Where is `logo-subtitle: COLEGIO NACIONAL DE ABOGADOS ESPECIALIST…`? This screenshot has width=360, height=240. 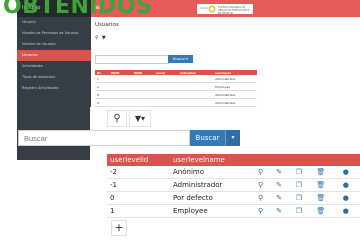 logo-subtitle: COLEGIO NACIONAL DE ABOGADOS ESPECIALIST… is located at coordinates (234, 10).